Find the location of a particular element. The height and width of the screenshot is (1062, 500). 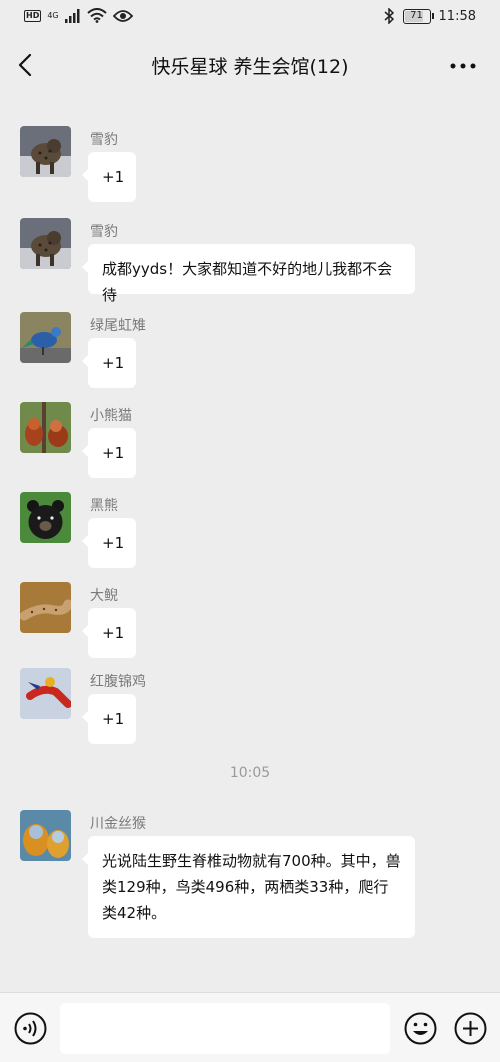

input-bar is located at coordinates (250, 1027).